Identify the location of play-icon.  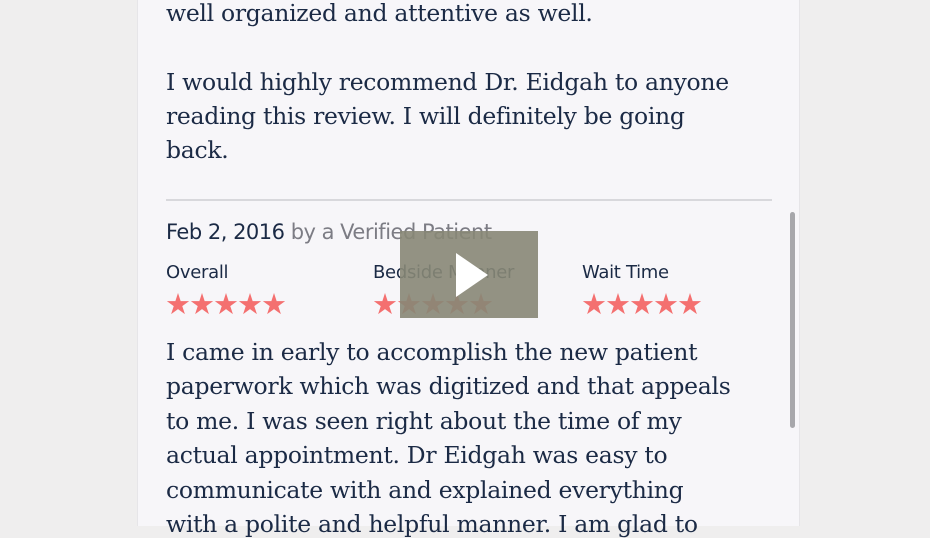
(472, 275).